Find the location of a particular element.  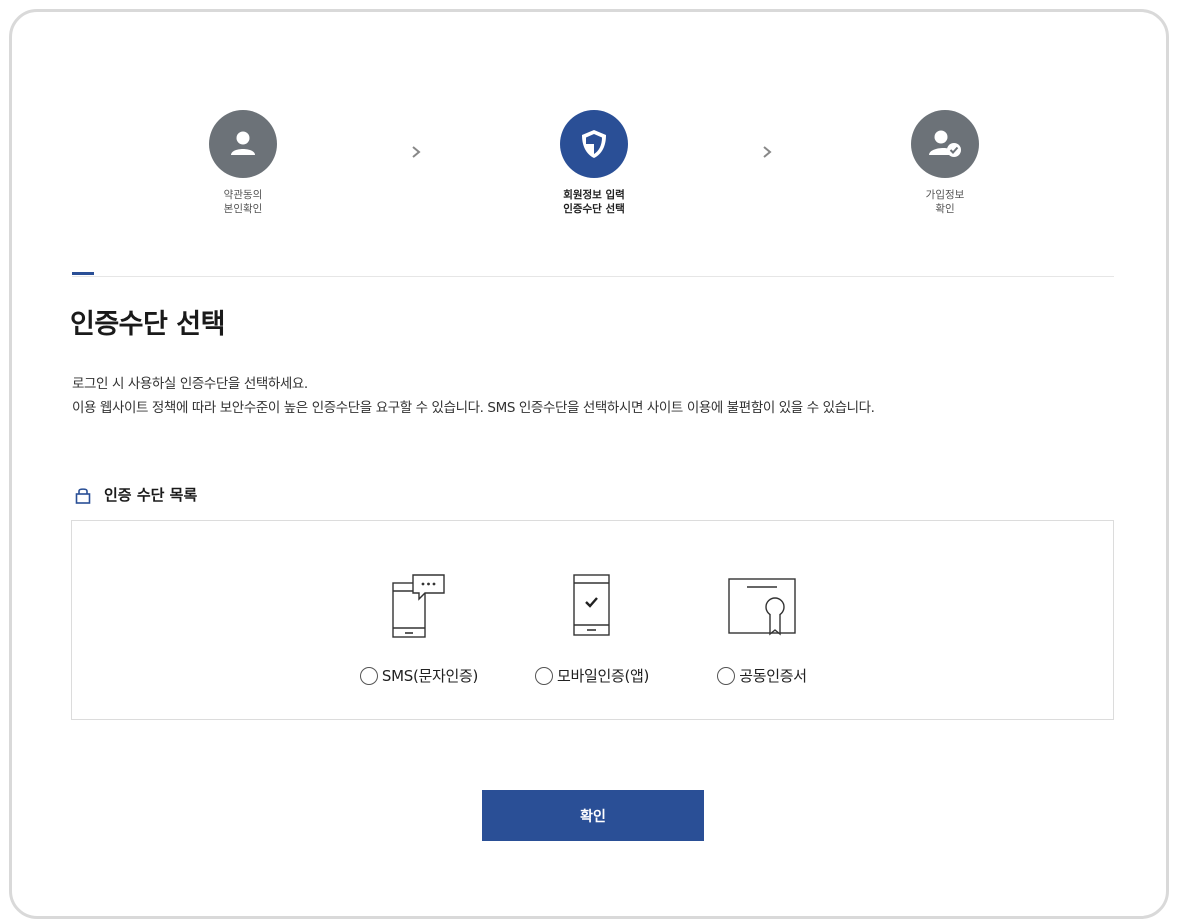

radio-certificate: 공동인증서 is located at coordinates (762, 675).